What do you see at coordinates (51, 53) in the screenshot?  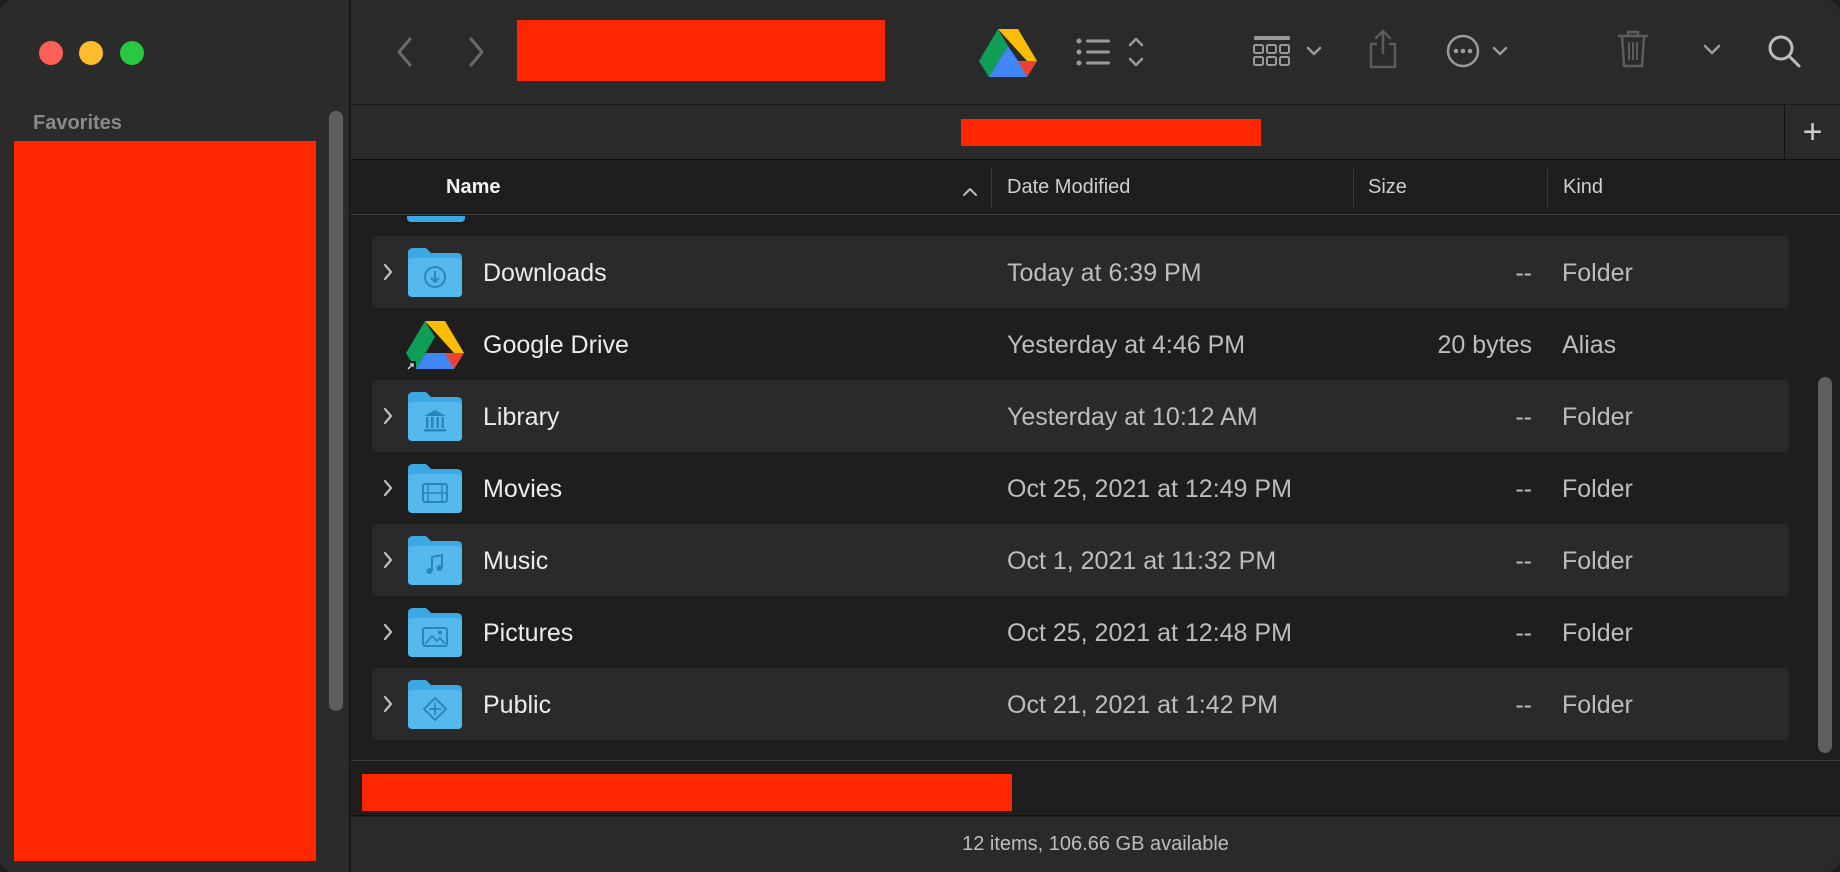 I see `close-window-button` at bounding box center [51, 53].